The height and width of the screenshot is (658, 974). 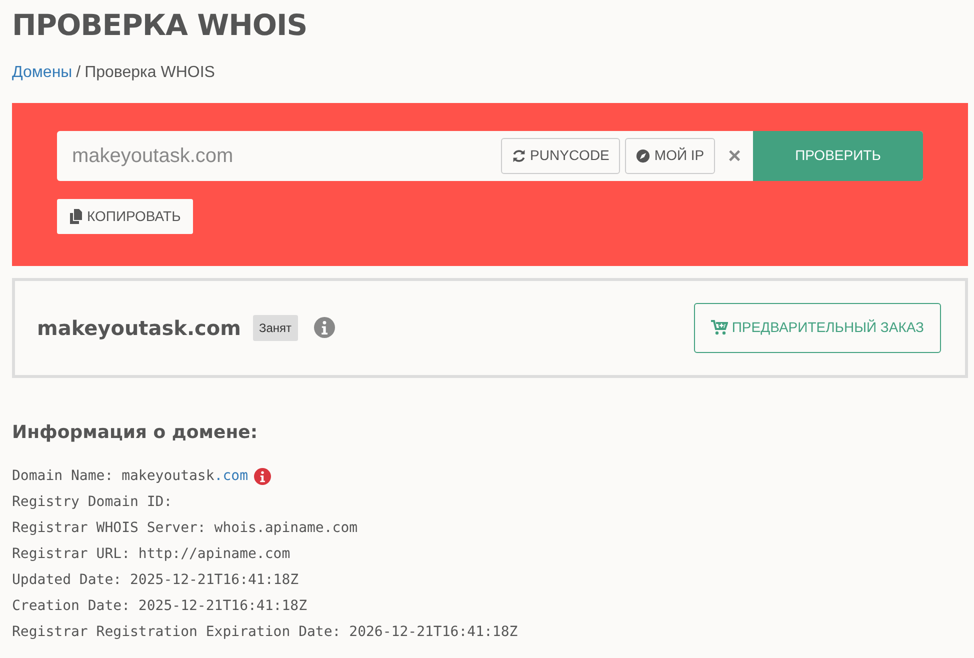 What do you see at coordinates (275, 327) in the screenshot?
I see `status-badge: Занят` at bounding box center [275, 327].